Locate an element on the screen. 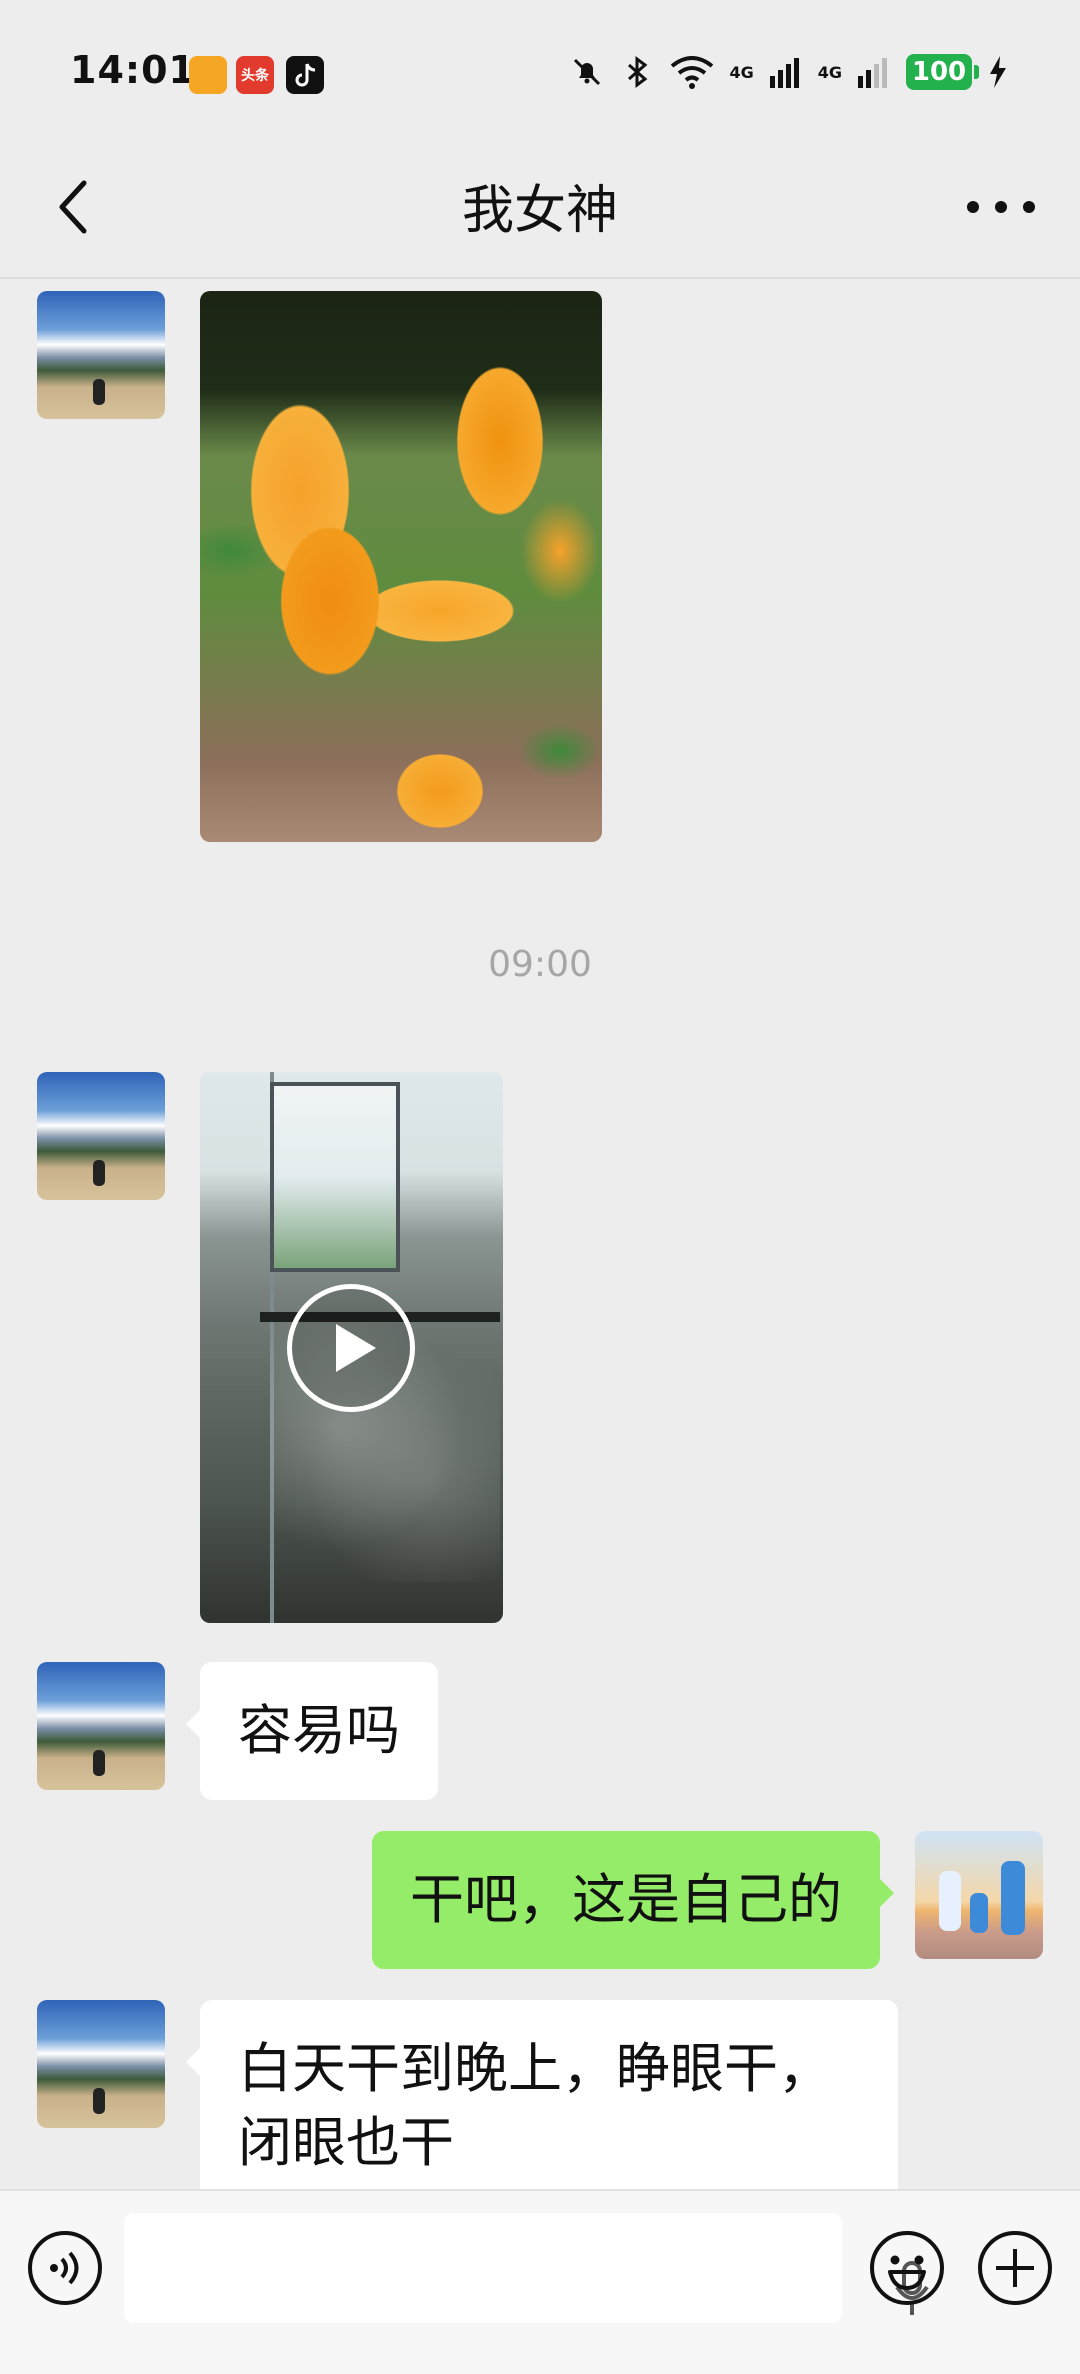 The image size is (1080, 2374). outgoing-text-bubble: 干吧，这是自己的 is located at coordinates (633, 1900).